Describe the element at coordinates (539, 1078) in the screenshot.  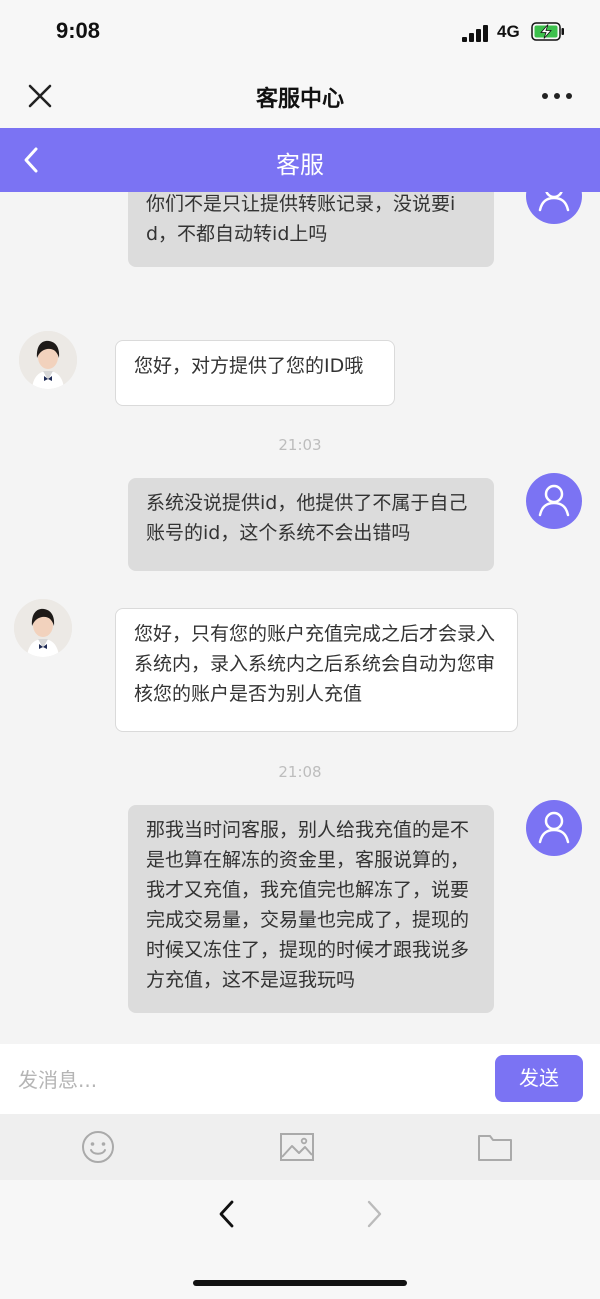
I see `send-button: 发送` at that location.